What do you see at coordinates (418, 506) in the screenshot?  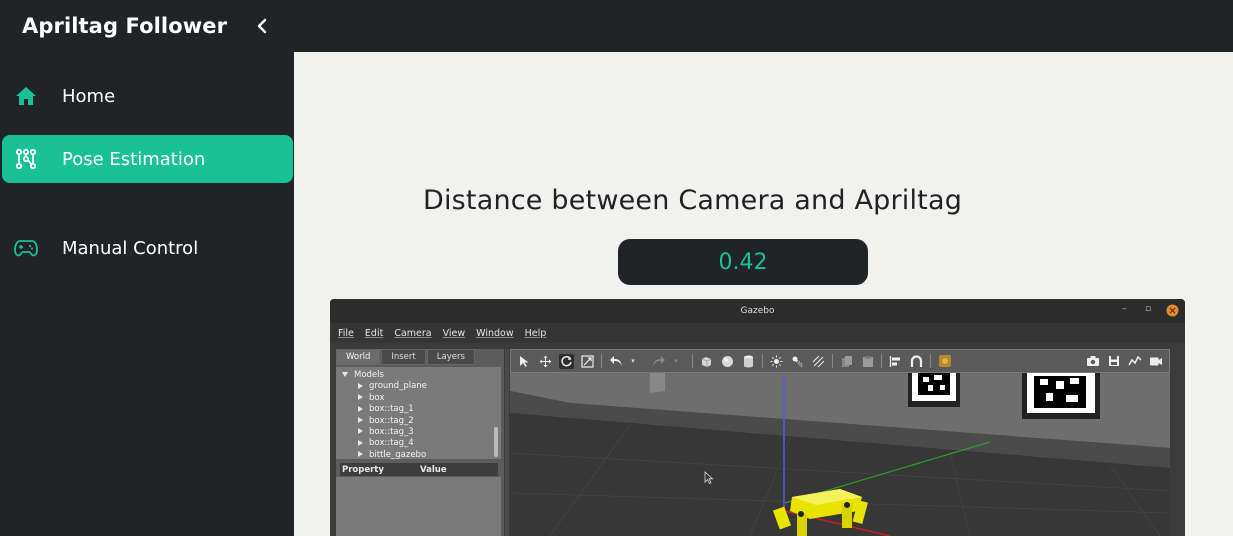 I see `property-table-body` at bounding box center [418, 506].